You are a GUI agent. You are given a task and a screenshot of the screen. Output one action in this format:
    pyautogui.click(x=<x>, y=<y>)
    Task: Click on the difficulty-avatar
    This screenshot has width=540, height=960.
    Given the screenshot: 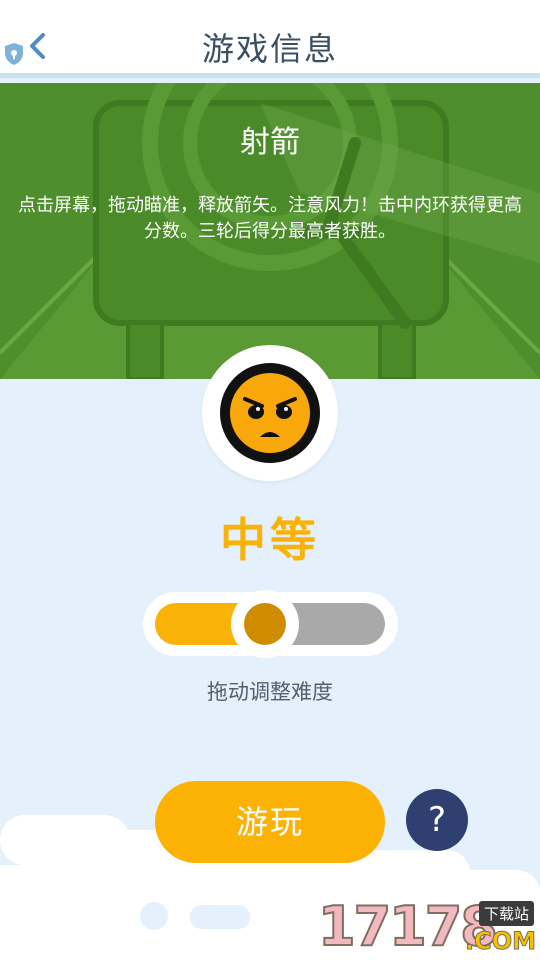 What is the action you would take?
    pyautogui.click(x=270, y=413)
    